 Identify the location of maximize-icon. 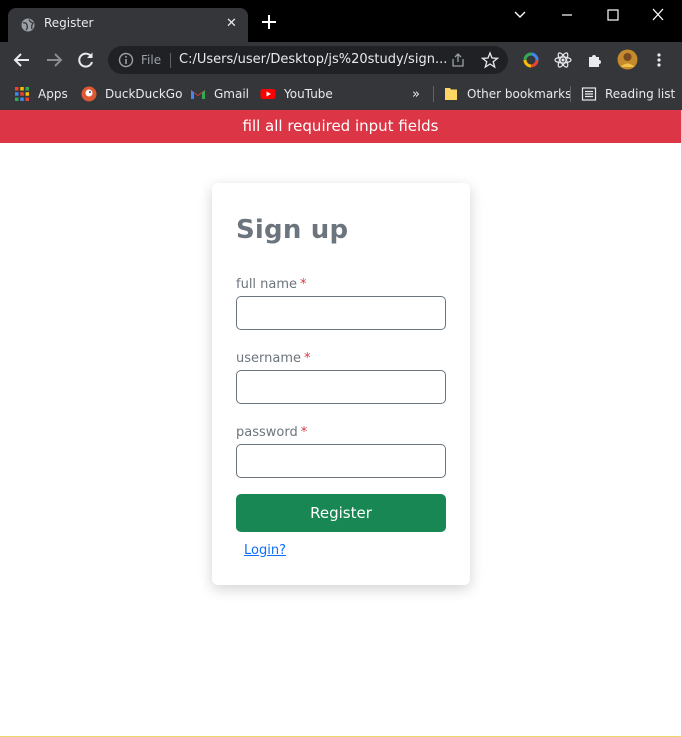
(613, 15).